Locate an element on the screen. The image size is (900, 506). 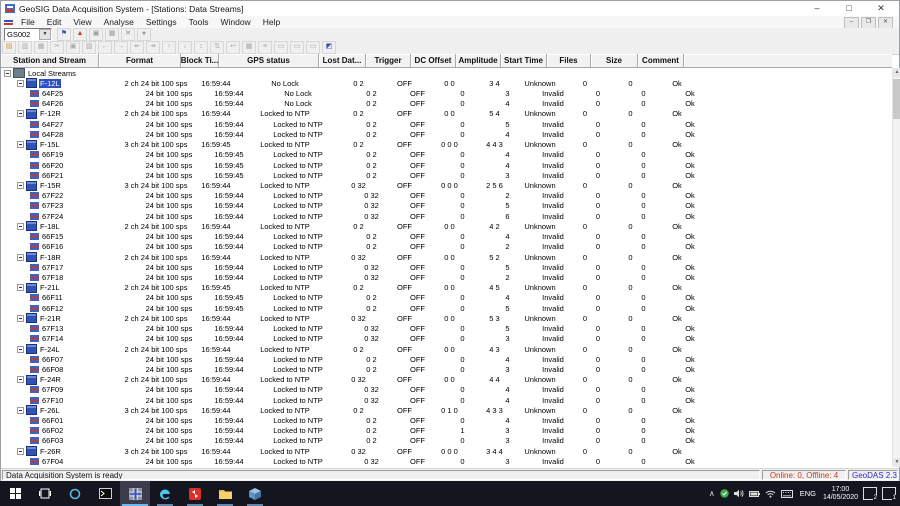
window-layout-2-icon: ▭ is located at coordinates (297, 47).